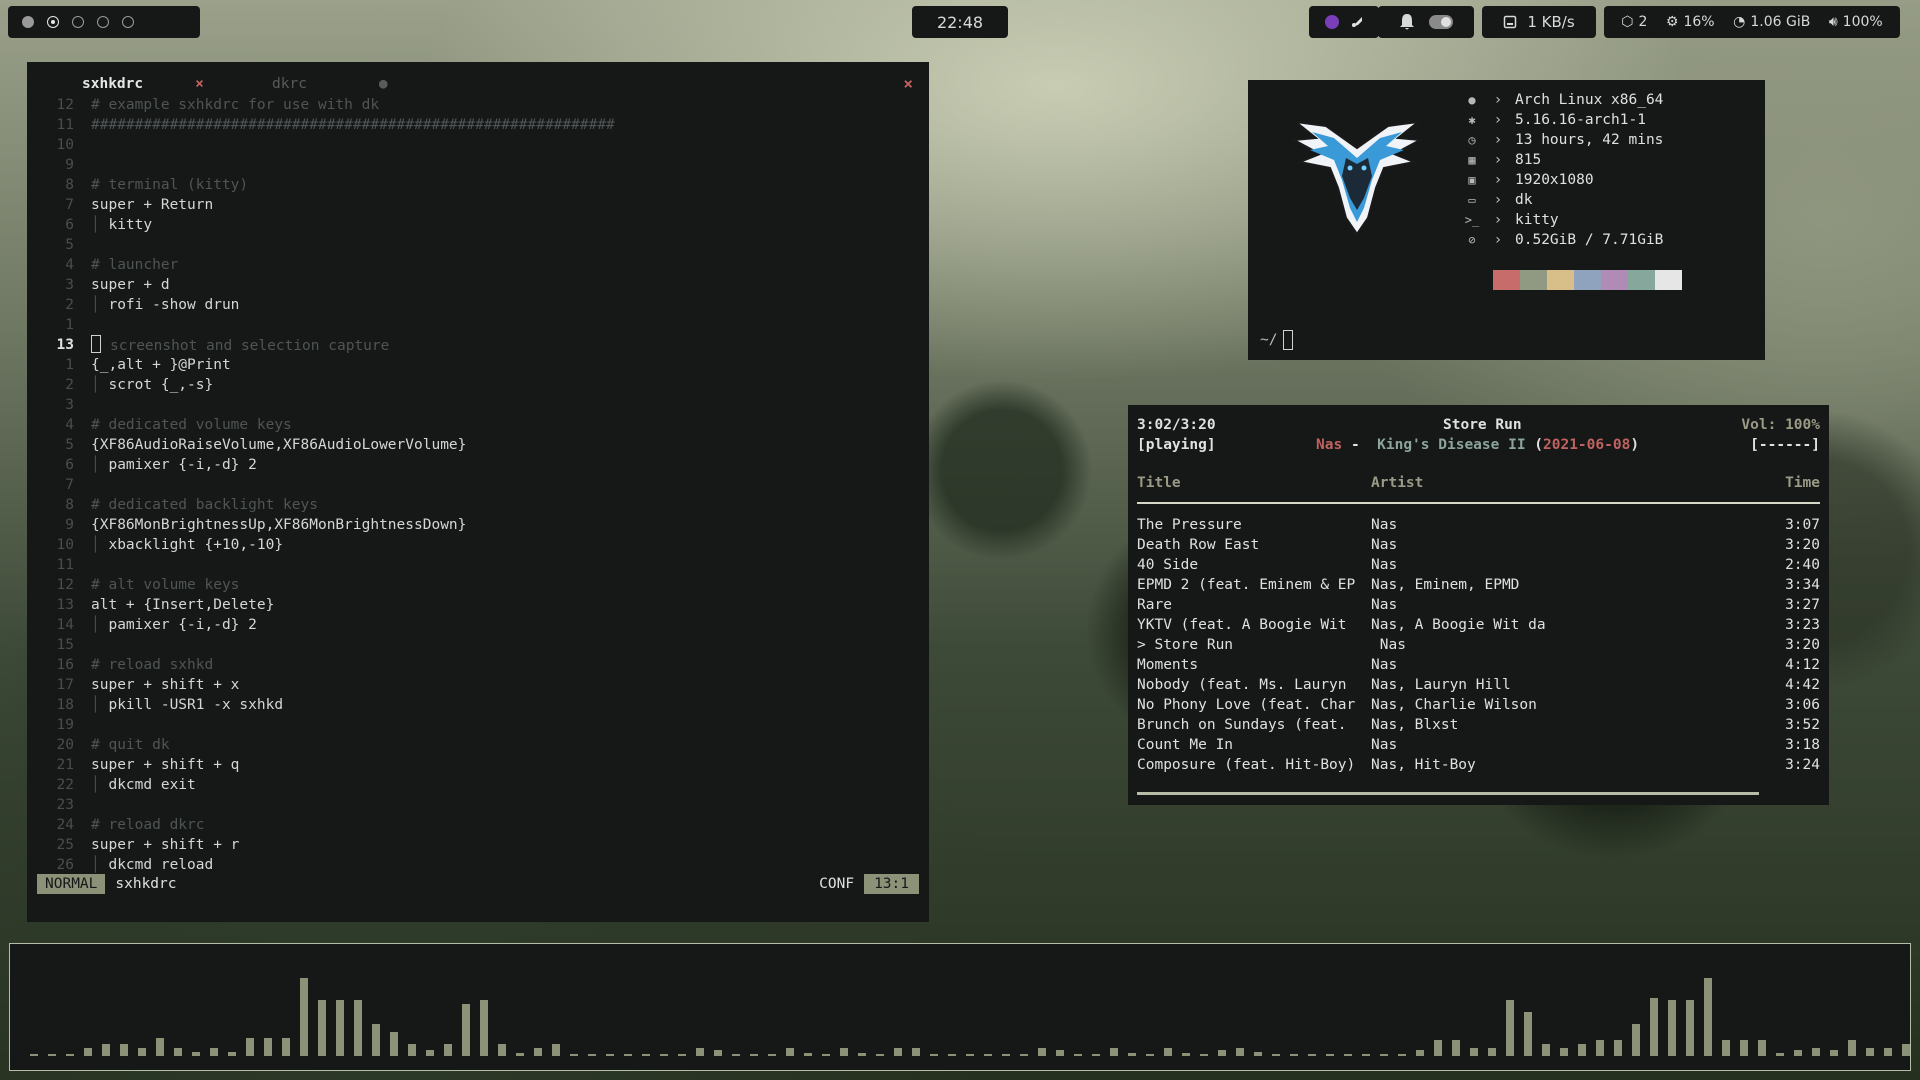  Describe the element at coordinates (1478, 725) in the screenshot. I see `track-row: Brunch on Sundays (feat. Nas, Blxst 3:52` at that location.